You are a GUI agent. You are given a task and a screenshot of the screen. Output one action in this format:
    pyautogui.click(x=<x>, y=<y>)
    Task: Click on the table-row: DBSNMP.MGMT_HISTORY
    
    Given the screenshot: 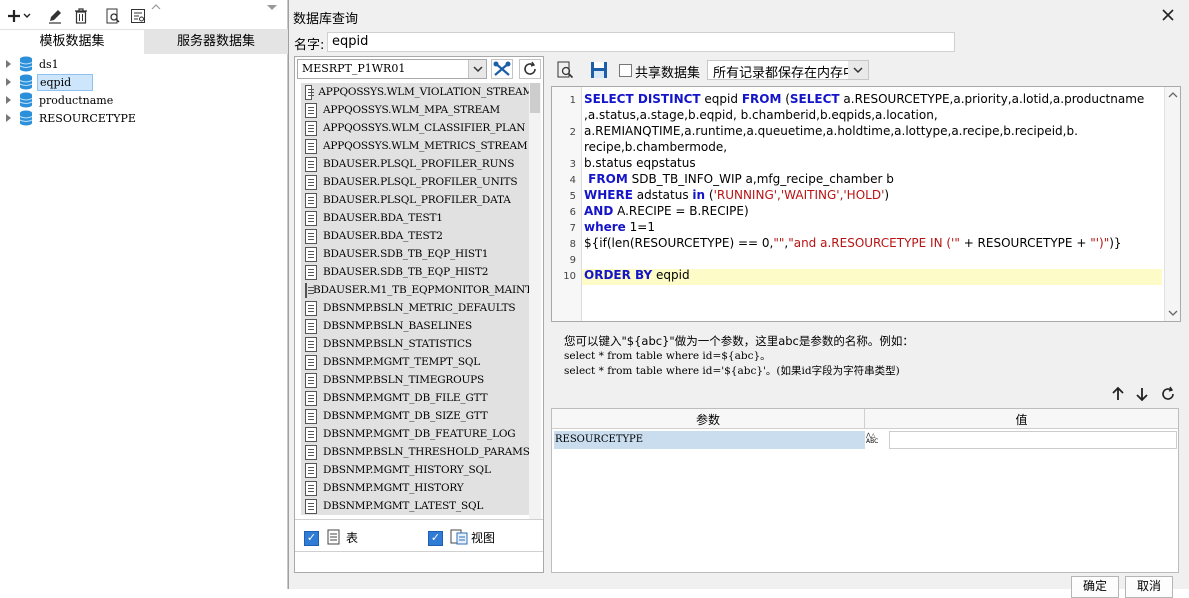 What is the action you would take?
    pyautogui.click(x=417, y=488)
    